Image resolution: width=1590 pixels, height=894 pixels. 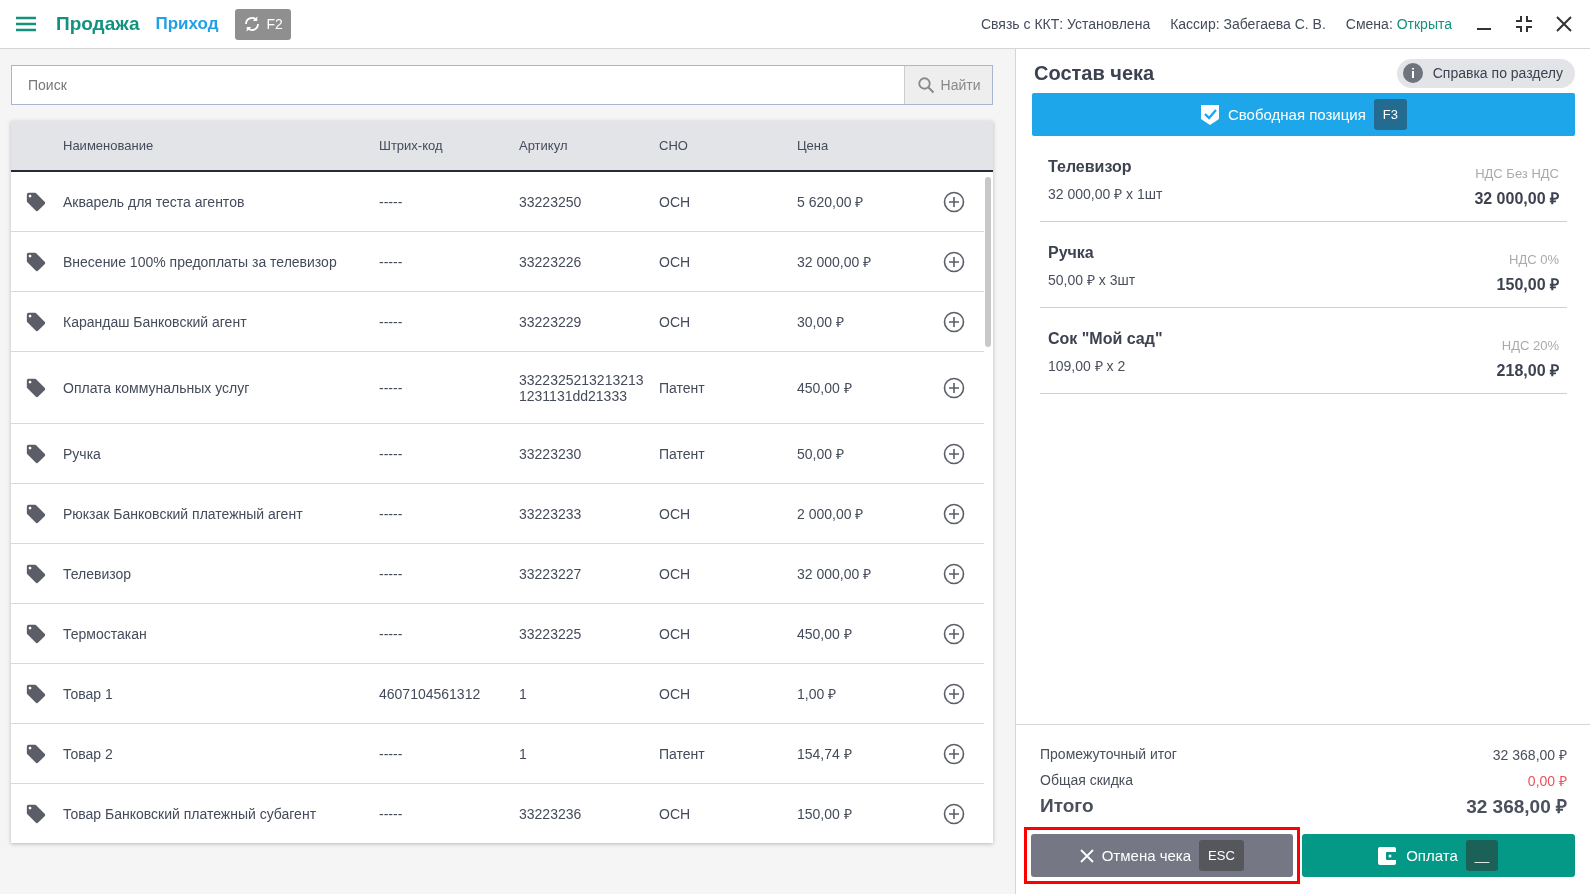 What do you see at coordinates (1108, 754) in the screenshot?
I see `summary-label: Промежуточный итог` at bounding box center [1108, 754].